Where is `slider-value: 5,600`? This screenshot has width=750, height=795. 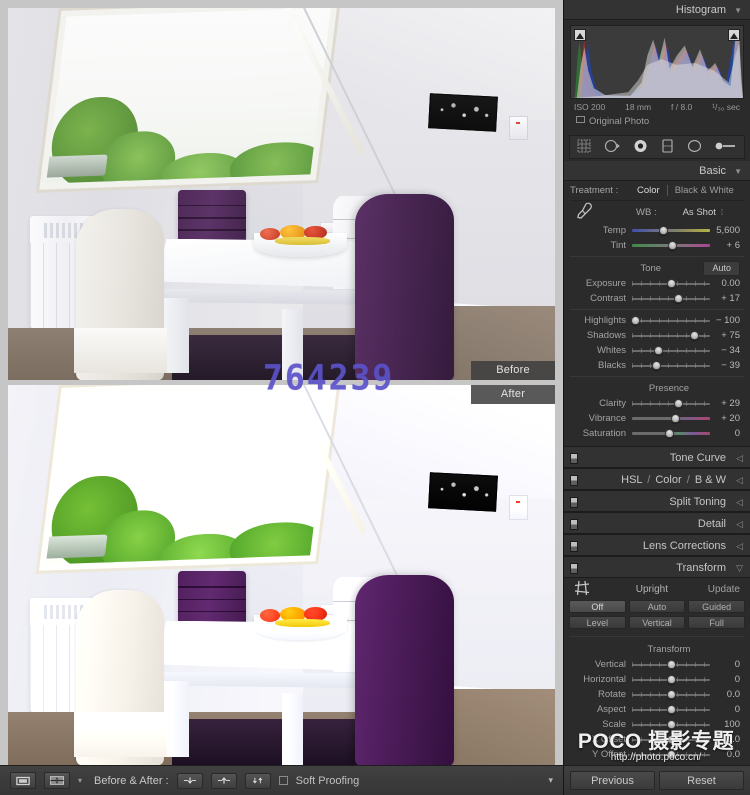 slider-value: 5,600 is located at coordinates (727, 230).